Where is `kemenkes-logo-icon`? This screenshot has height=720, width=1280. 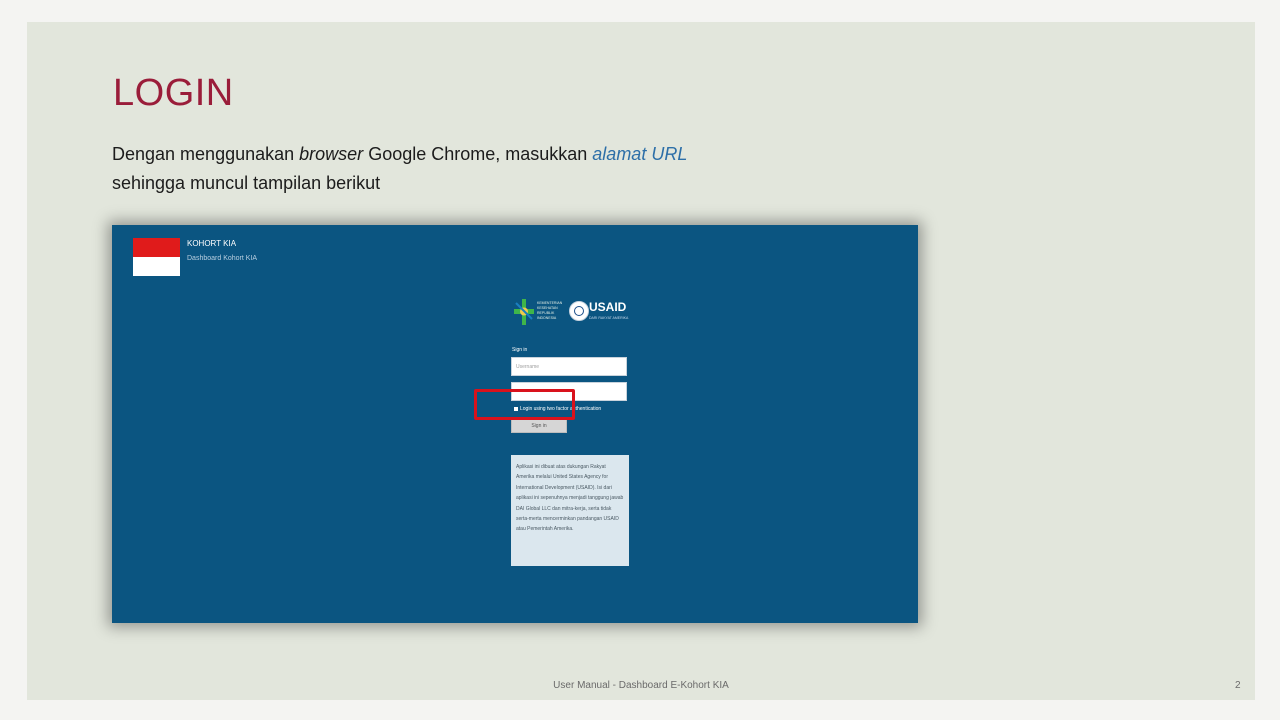 kemenkes-logo-icon is located at coordinates (524, 312).